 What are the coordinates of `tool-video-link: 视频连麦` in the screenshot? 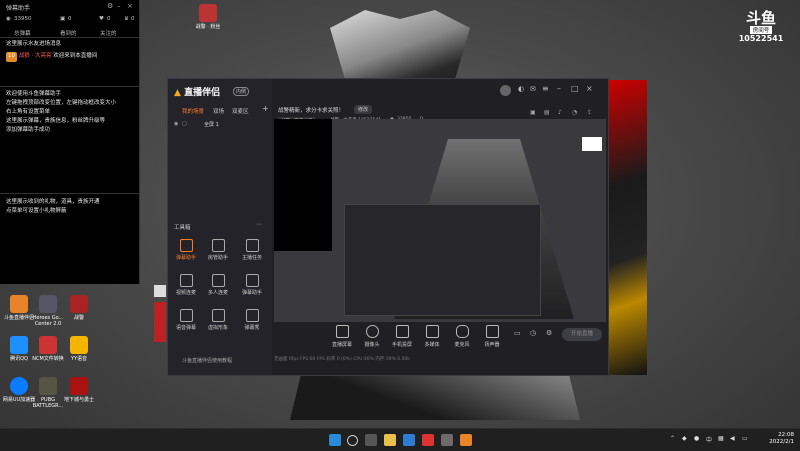 It's located at (186, 285).